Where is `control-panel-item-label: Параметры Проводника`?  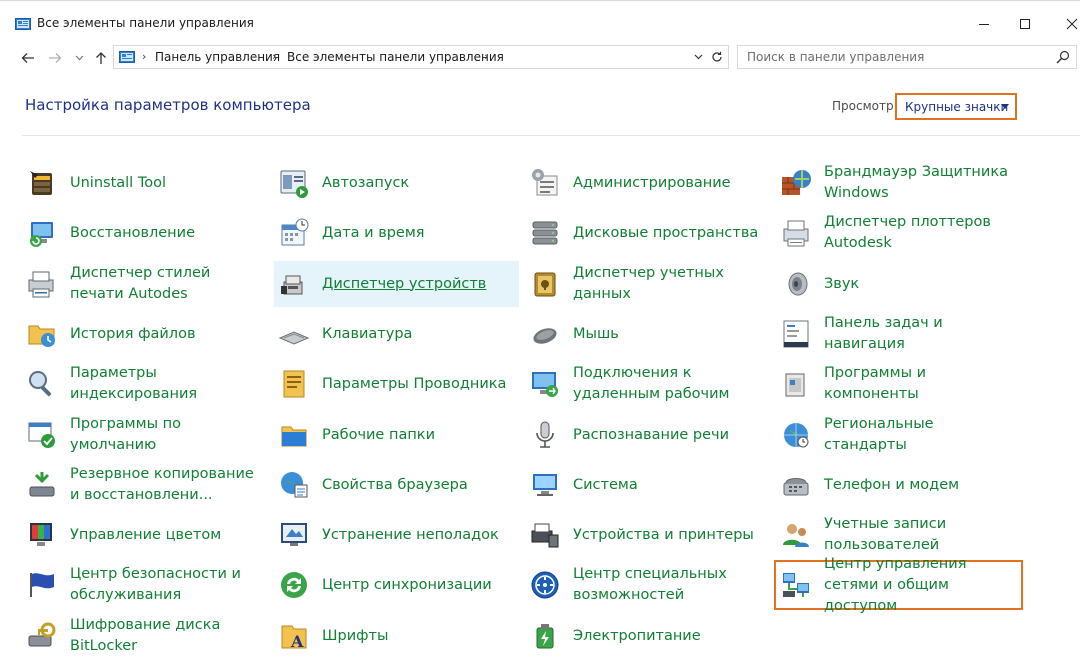
control-panel-item-label: Параметры Проводника is located at coordinates (420, 384).